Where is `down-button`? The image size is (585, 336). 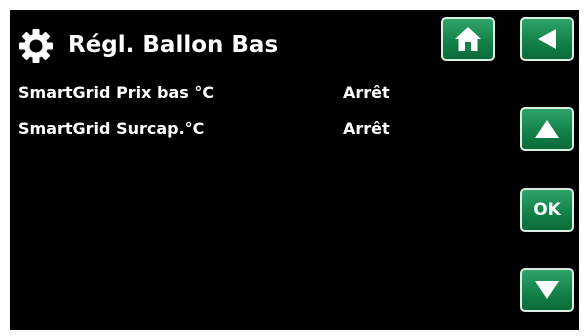
down-button is located at coordinates (547, 290).